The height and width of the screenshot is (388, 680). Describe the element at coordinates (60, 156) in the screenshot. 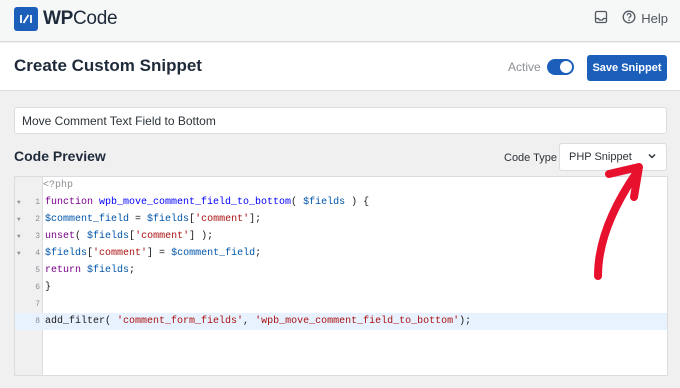

I see `code-preview-heading: Code Preview` at that location.